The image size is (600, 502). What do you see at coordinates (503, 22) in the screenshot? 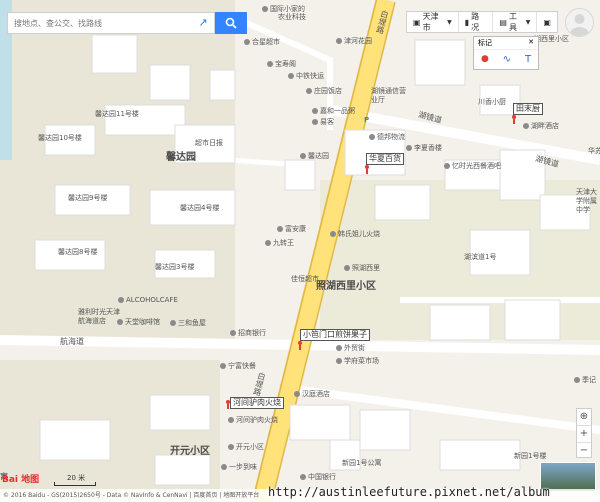
I see `toolbox-icon: ▤` at bounding box center [503, 22].